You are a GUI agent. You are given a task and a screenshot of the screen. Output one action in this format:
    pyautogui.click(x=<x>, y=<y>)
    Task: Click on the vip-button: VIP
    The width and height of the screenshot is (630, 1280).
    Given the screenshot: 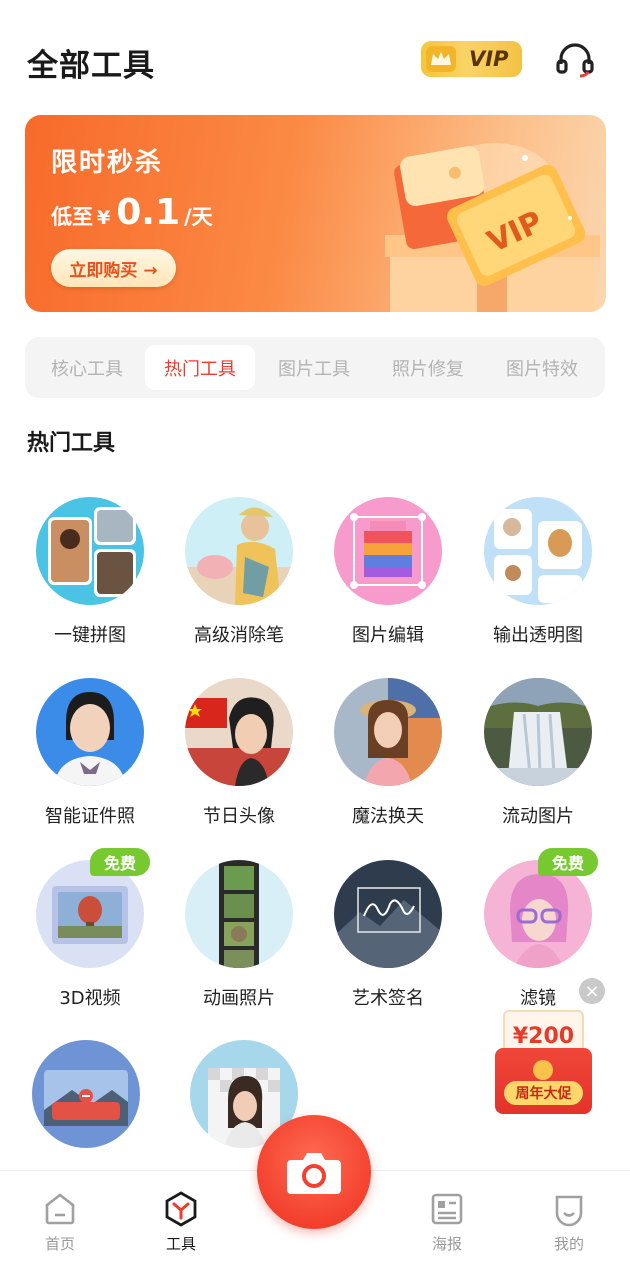 What is the action you would take?
    pyautogui.click(x=471, y=59)
    